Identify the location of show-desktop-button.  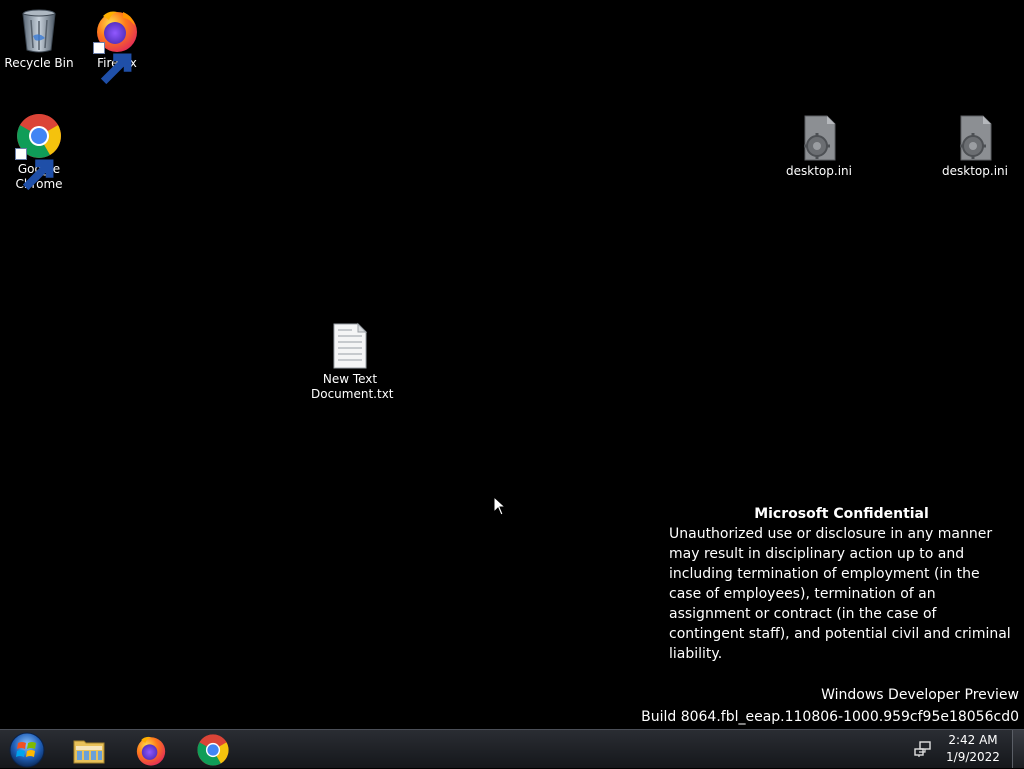
(1018, 749).